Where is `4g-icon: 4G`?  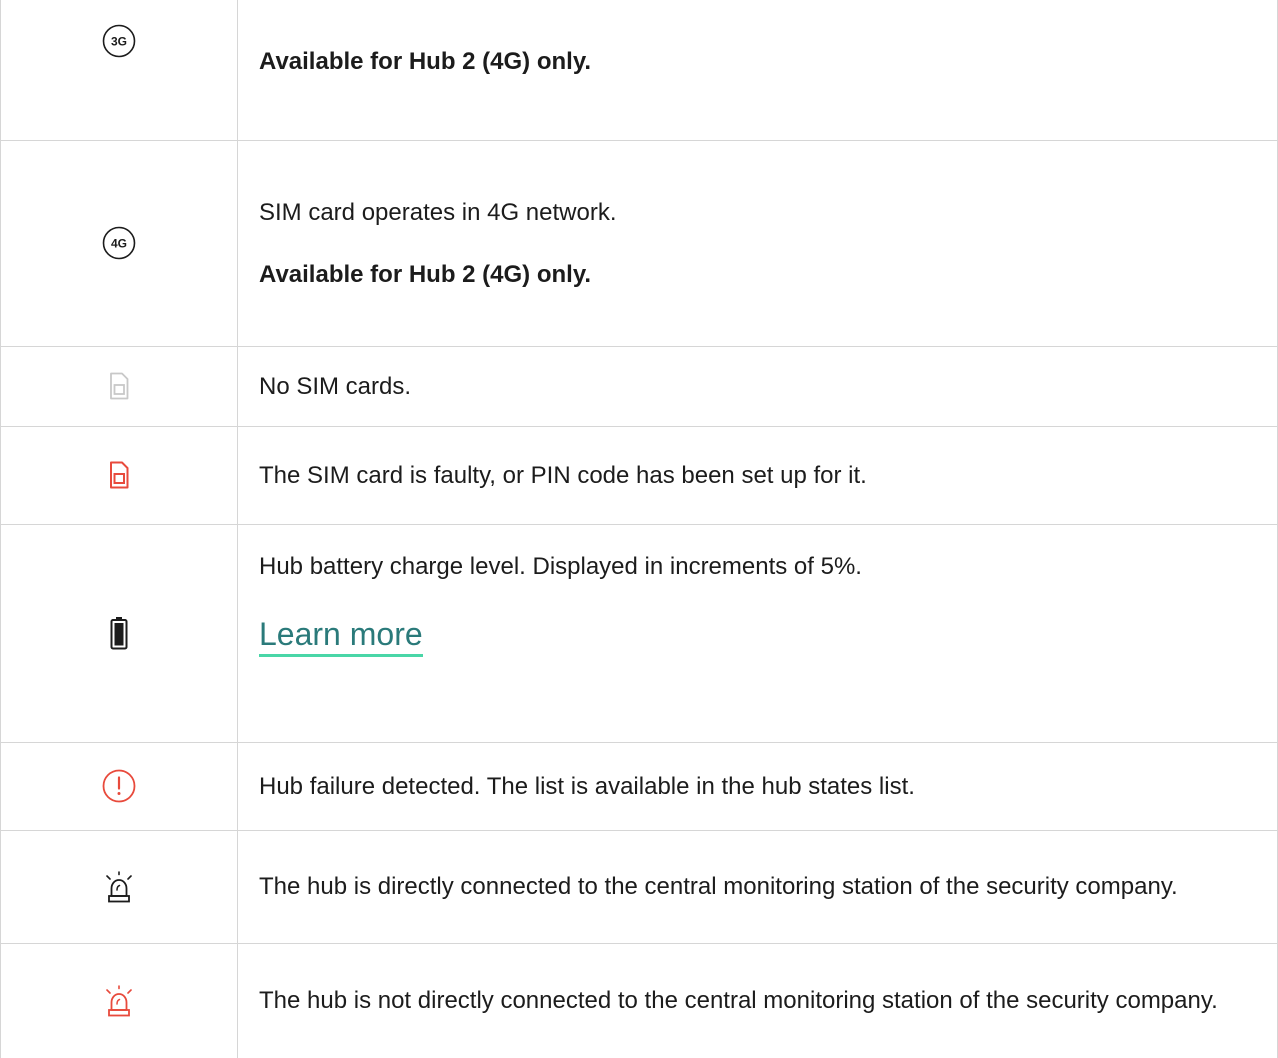
4g-icon: 4G is located at coordinates (119, 243).